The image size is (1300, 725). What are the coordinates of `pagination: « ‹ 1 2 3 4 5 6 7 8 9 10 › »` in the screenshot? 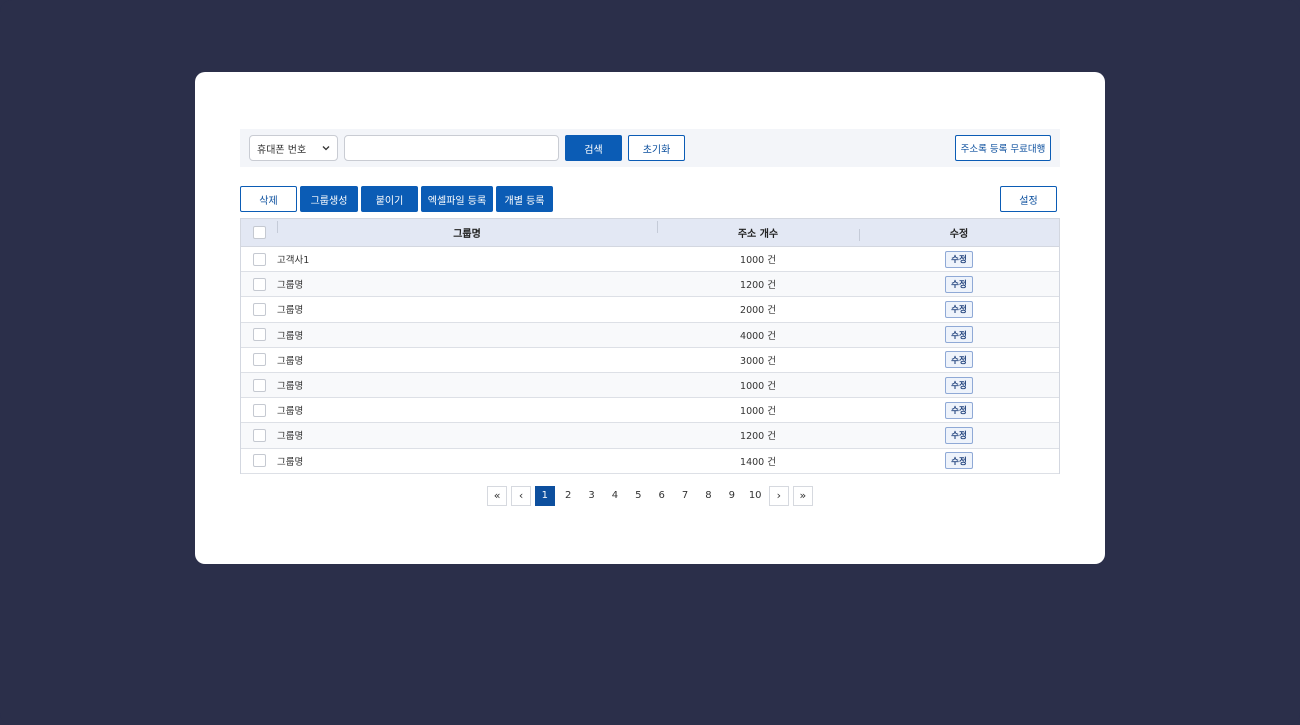 It's located at (650, 495).